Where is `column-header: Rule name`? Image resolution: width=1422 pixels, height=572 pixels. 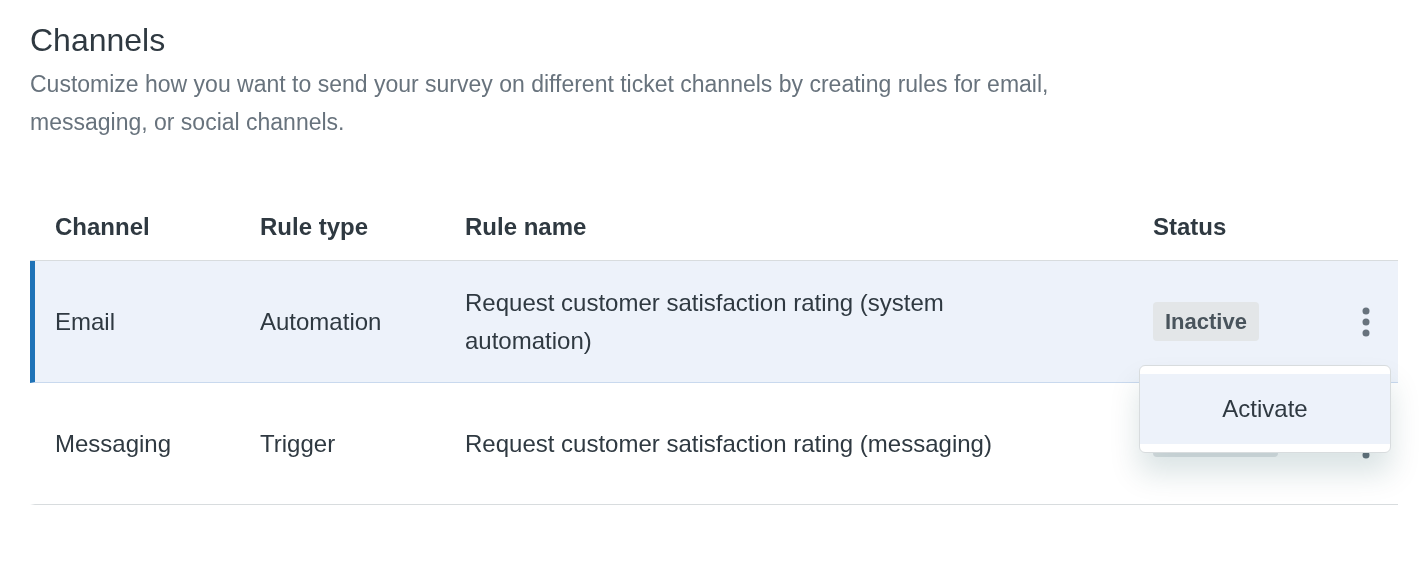 column-header: Rule name is located at coordinates (525, 226).